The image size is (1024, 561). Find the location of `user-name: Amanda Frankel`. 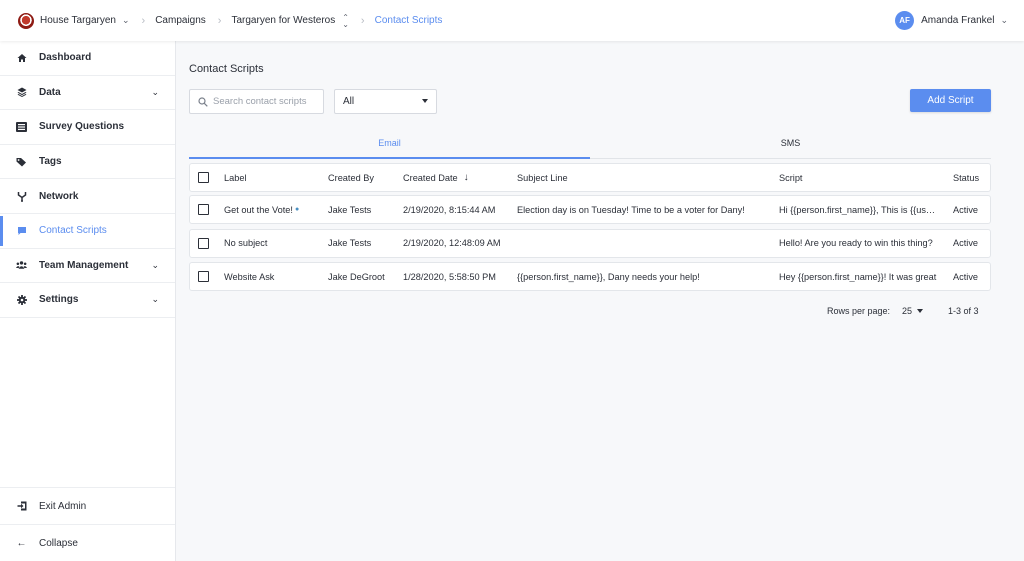

user-name: Amanda Frankel is located at coordinates (958, 20).